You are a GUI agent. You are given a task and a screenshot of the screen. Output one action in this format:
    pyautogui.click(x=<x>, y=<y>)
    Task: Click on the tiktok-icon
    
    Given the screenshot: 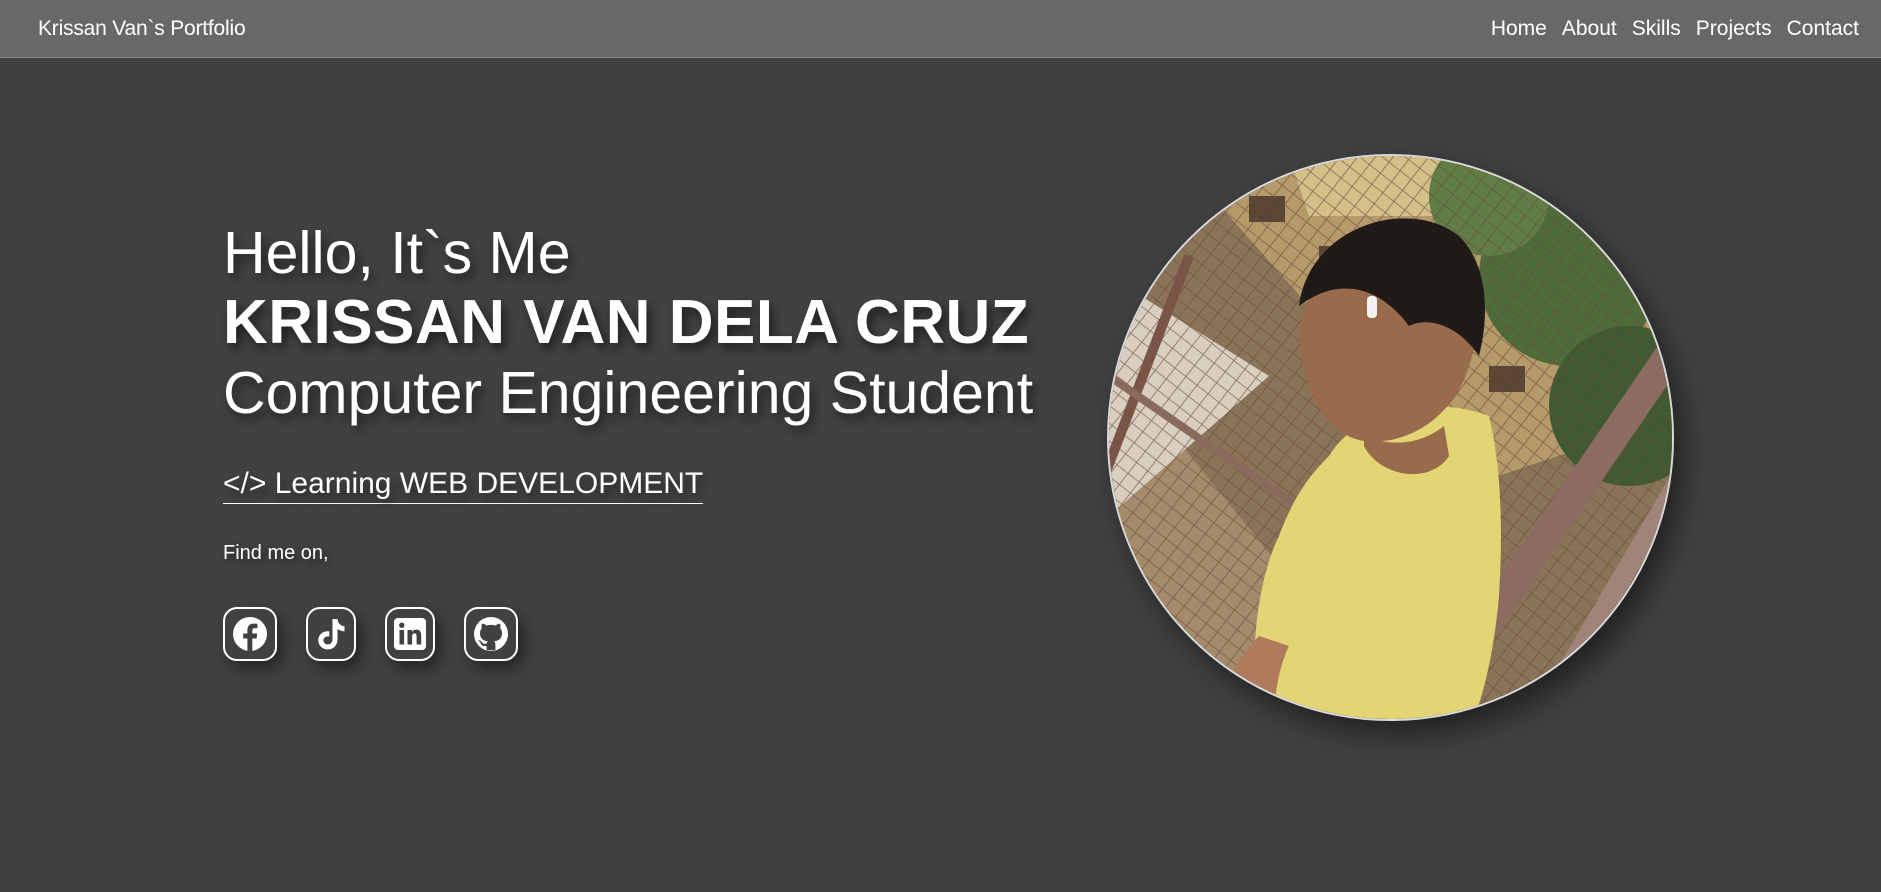 What is the action you would take?
    pyautogui.click(x=331, y=634)
    